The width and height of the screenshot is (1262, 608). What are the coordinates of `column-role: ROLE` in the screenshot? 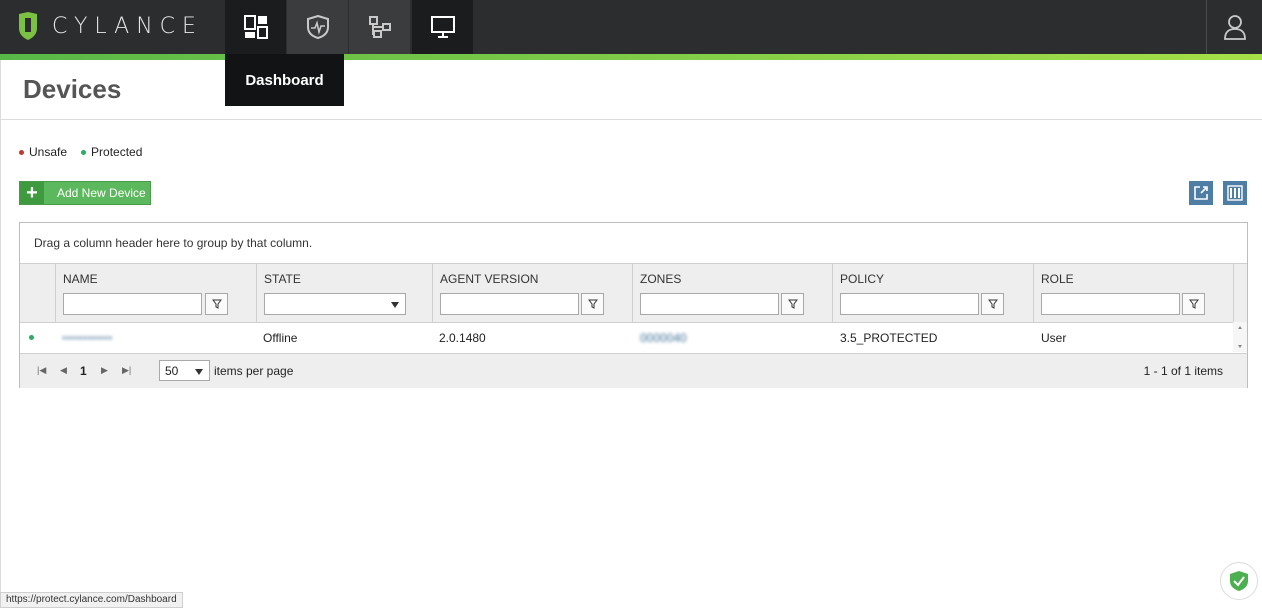 It's located at (1133, 293).